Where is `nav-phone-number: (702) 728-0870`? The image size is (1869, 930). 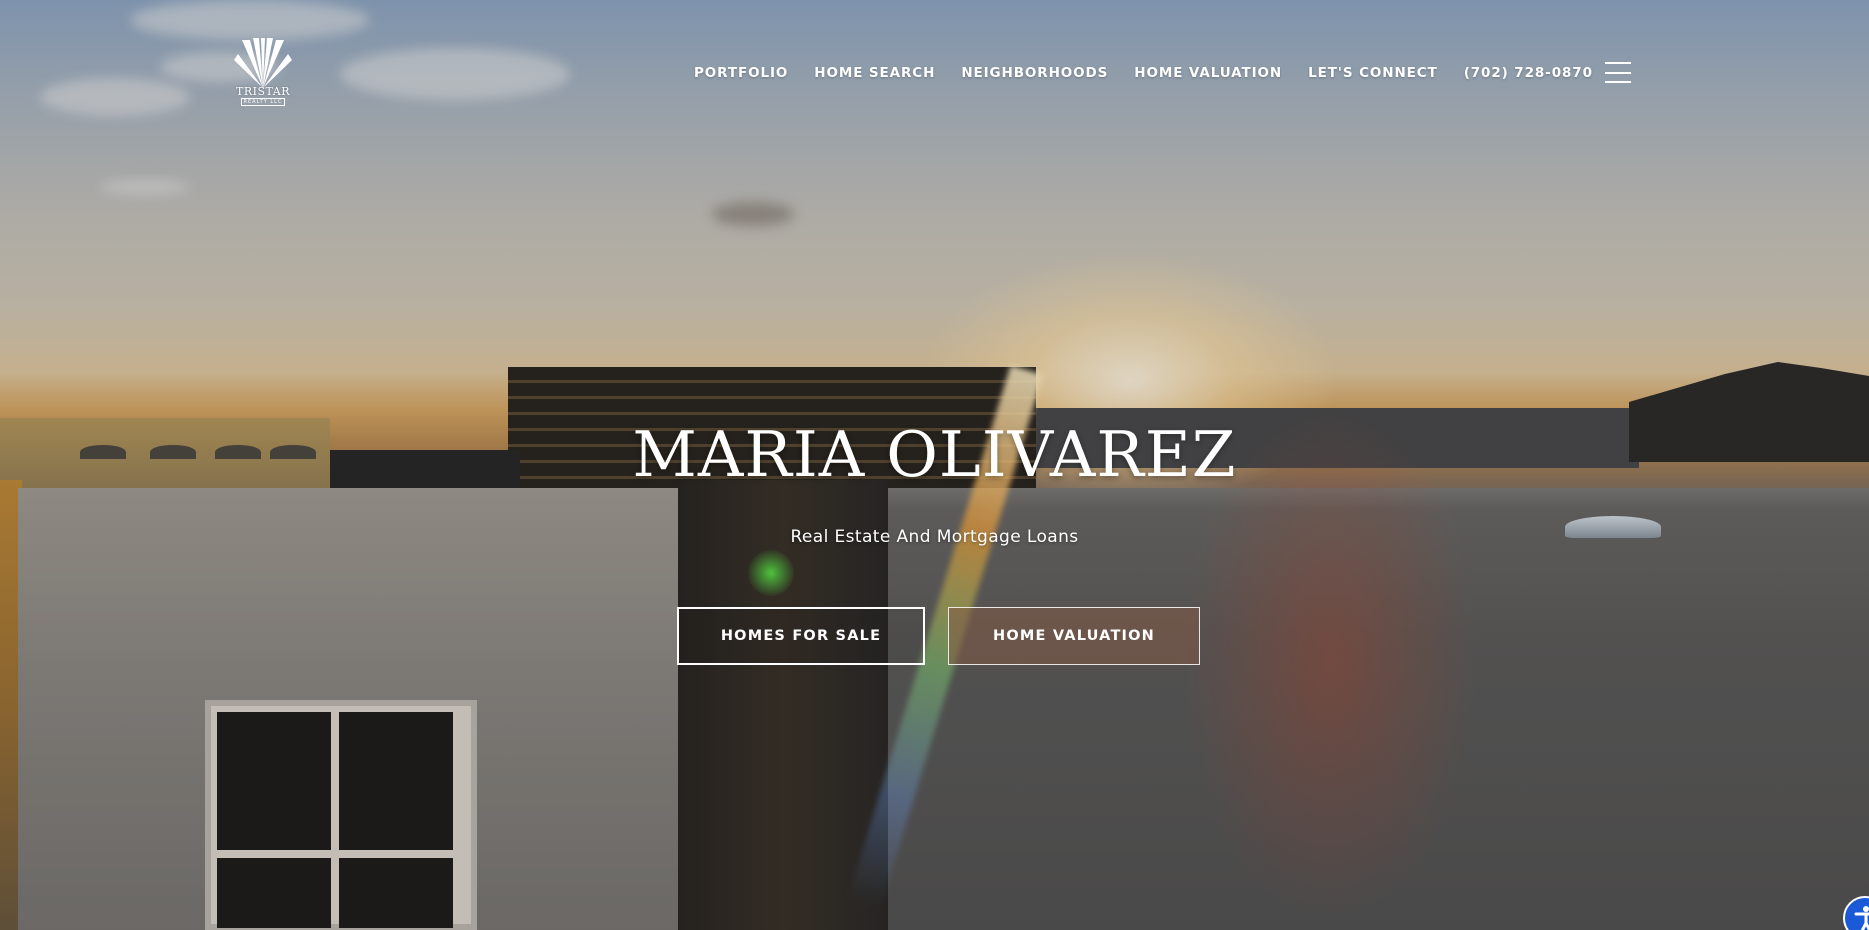
nav-phone-number: (702) 728-0870 is located at coordinates (1528, 73).